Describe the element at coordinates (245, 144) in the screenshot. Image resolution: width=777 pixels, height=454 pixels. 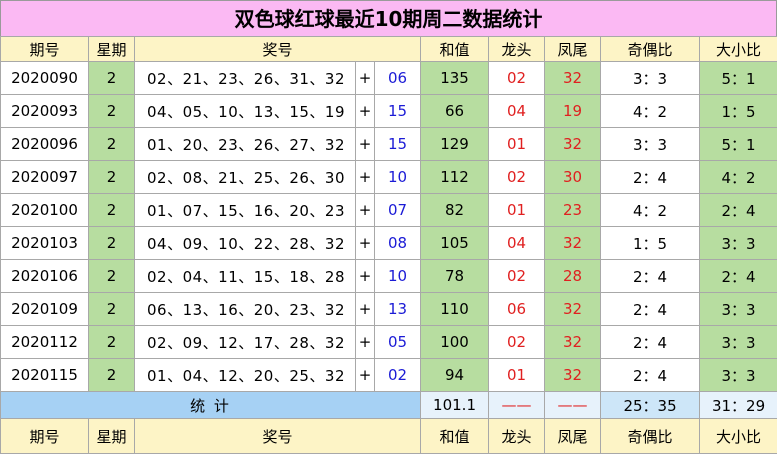
I see `red-balls-cell: 01、20、23、26、27、32` at that location.